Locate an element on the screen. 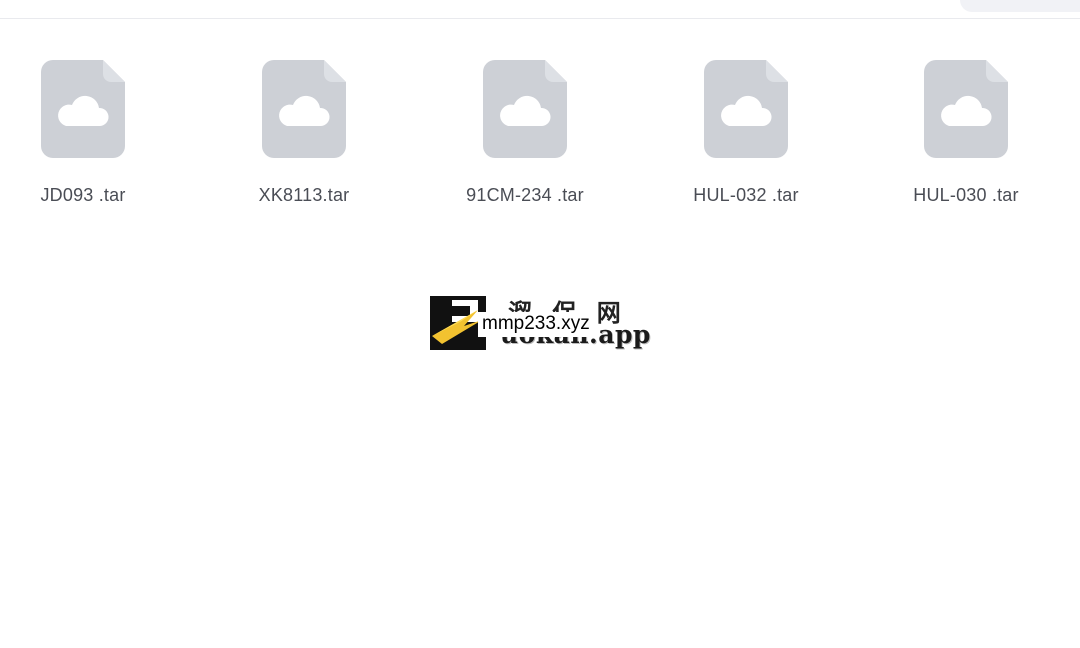 This screenshot has height=648, width=1080. file-name: XK8113.tar is located at coordinates (304, 195).